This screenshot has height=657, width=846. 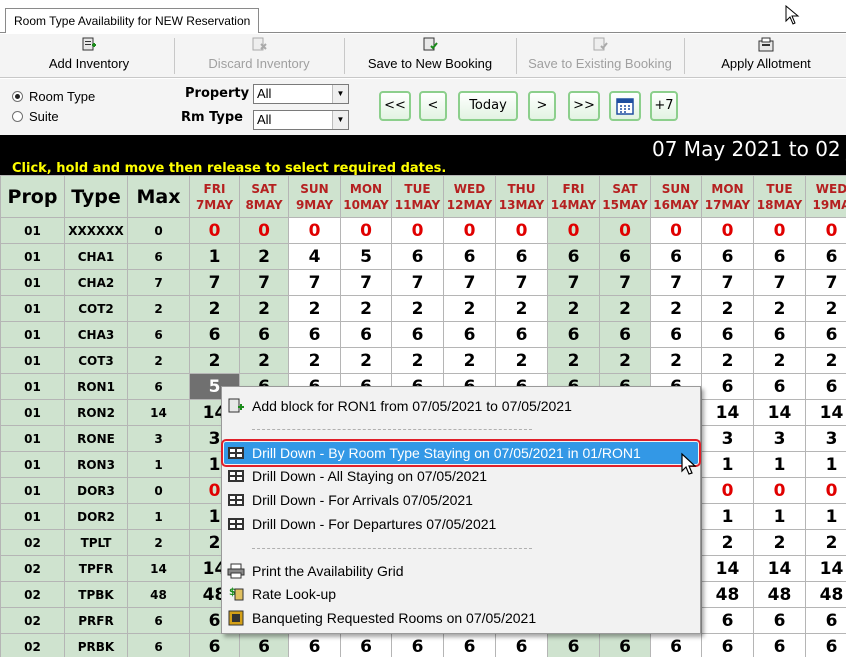 I want to click on room-type-radio: Room Type, so click(x=53, y=96).